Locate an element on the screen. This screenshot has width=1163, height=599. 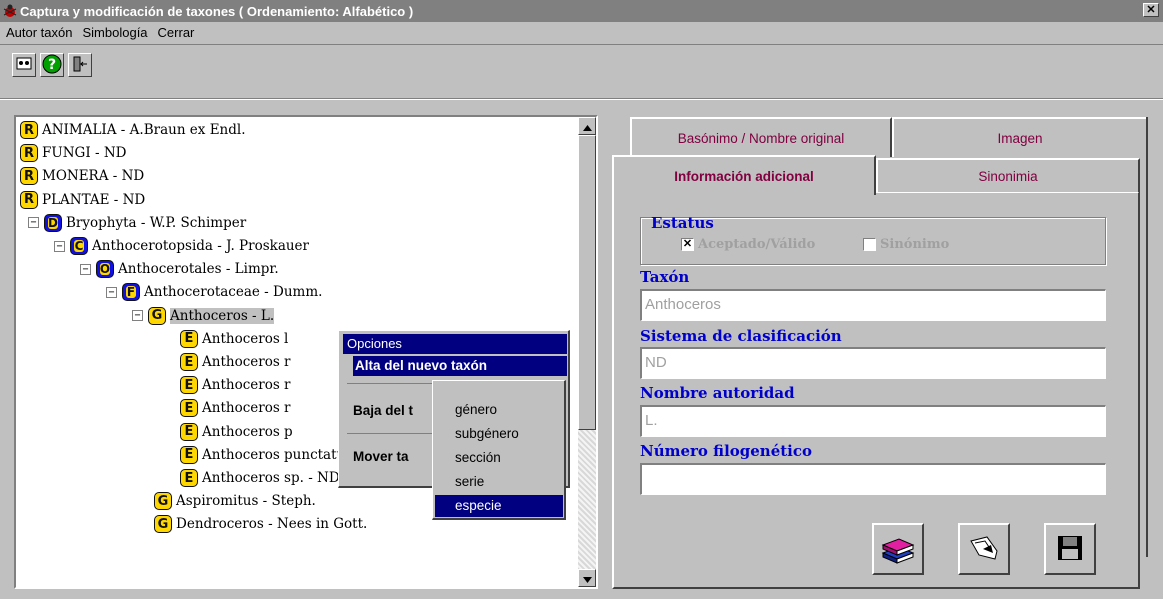
tree-row-label: Anthoceros l is located at coordinates (245, 338).